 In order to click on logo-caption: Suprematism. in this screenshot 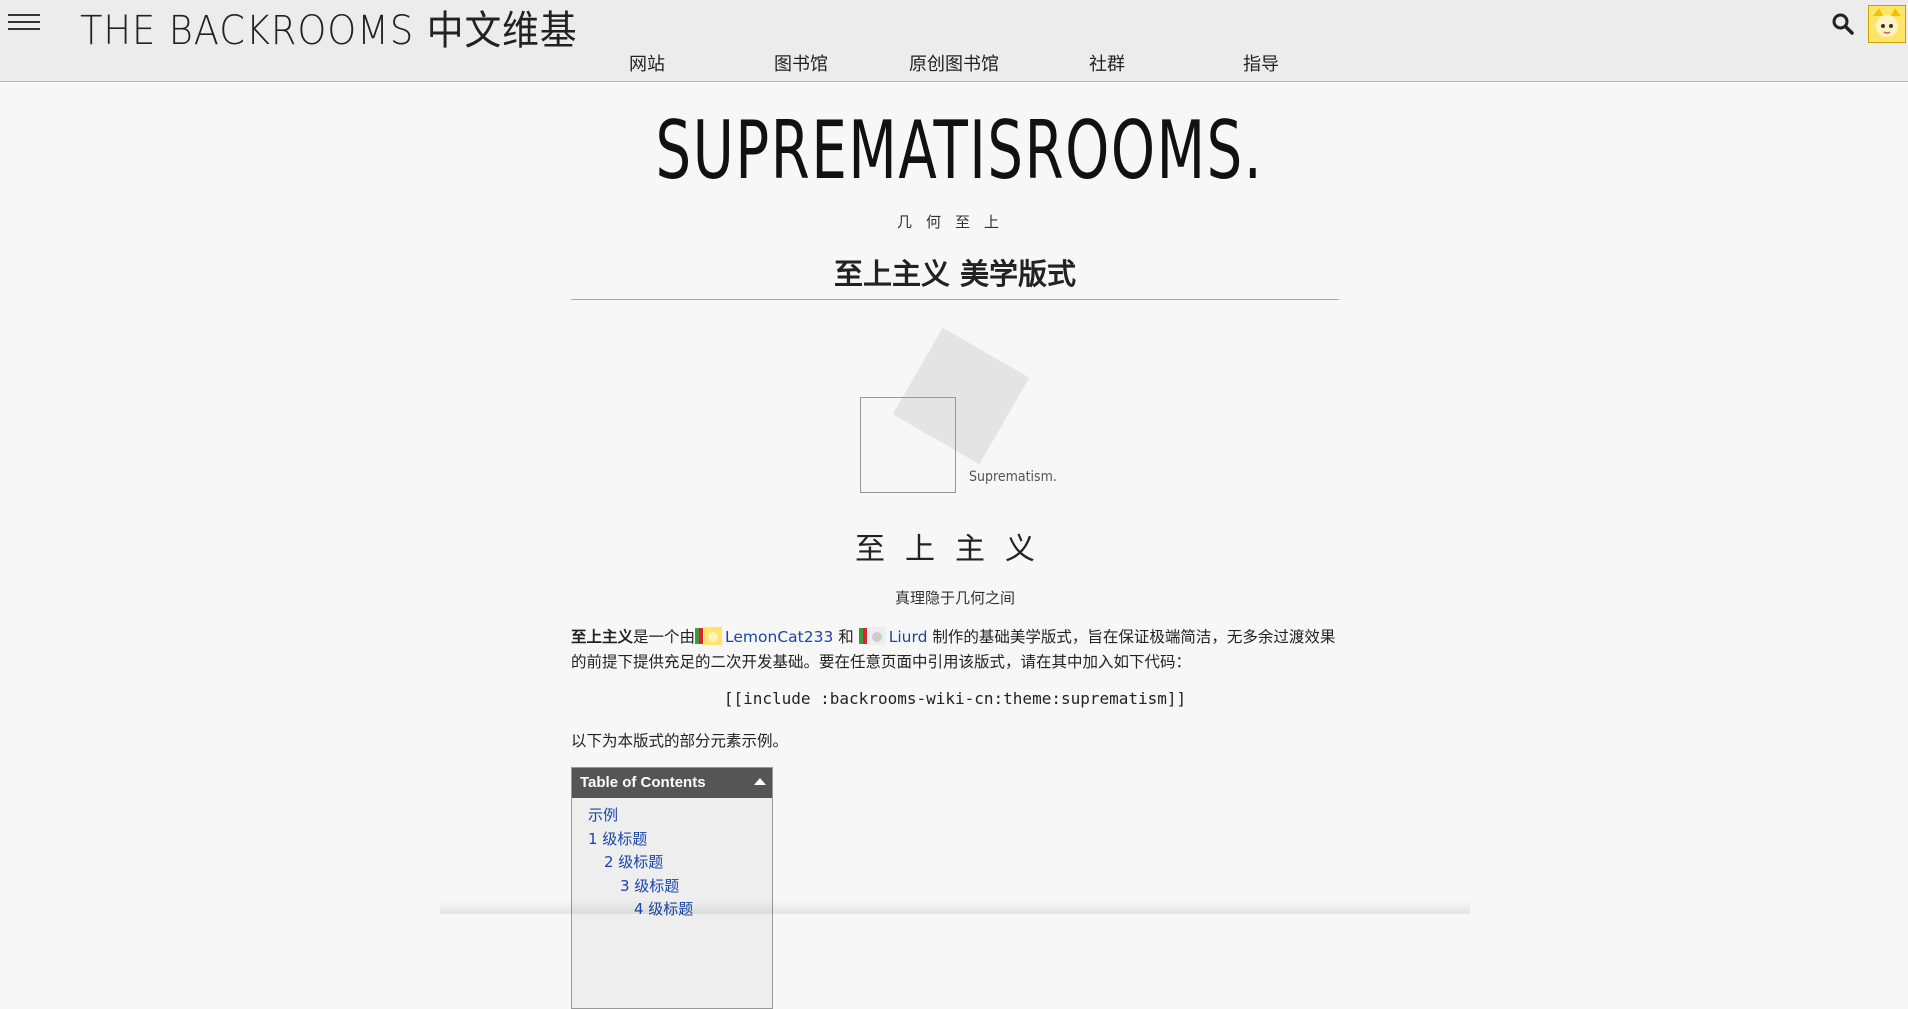, I will do `click(1013, 477)`.